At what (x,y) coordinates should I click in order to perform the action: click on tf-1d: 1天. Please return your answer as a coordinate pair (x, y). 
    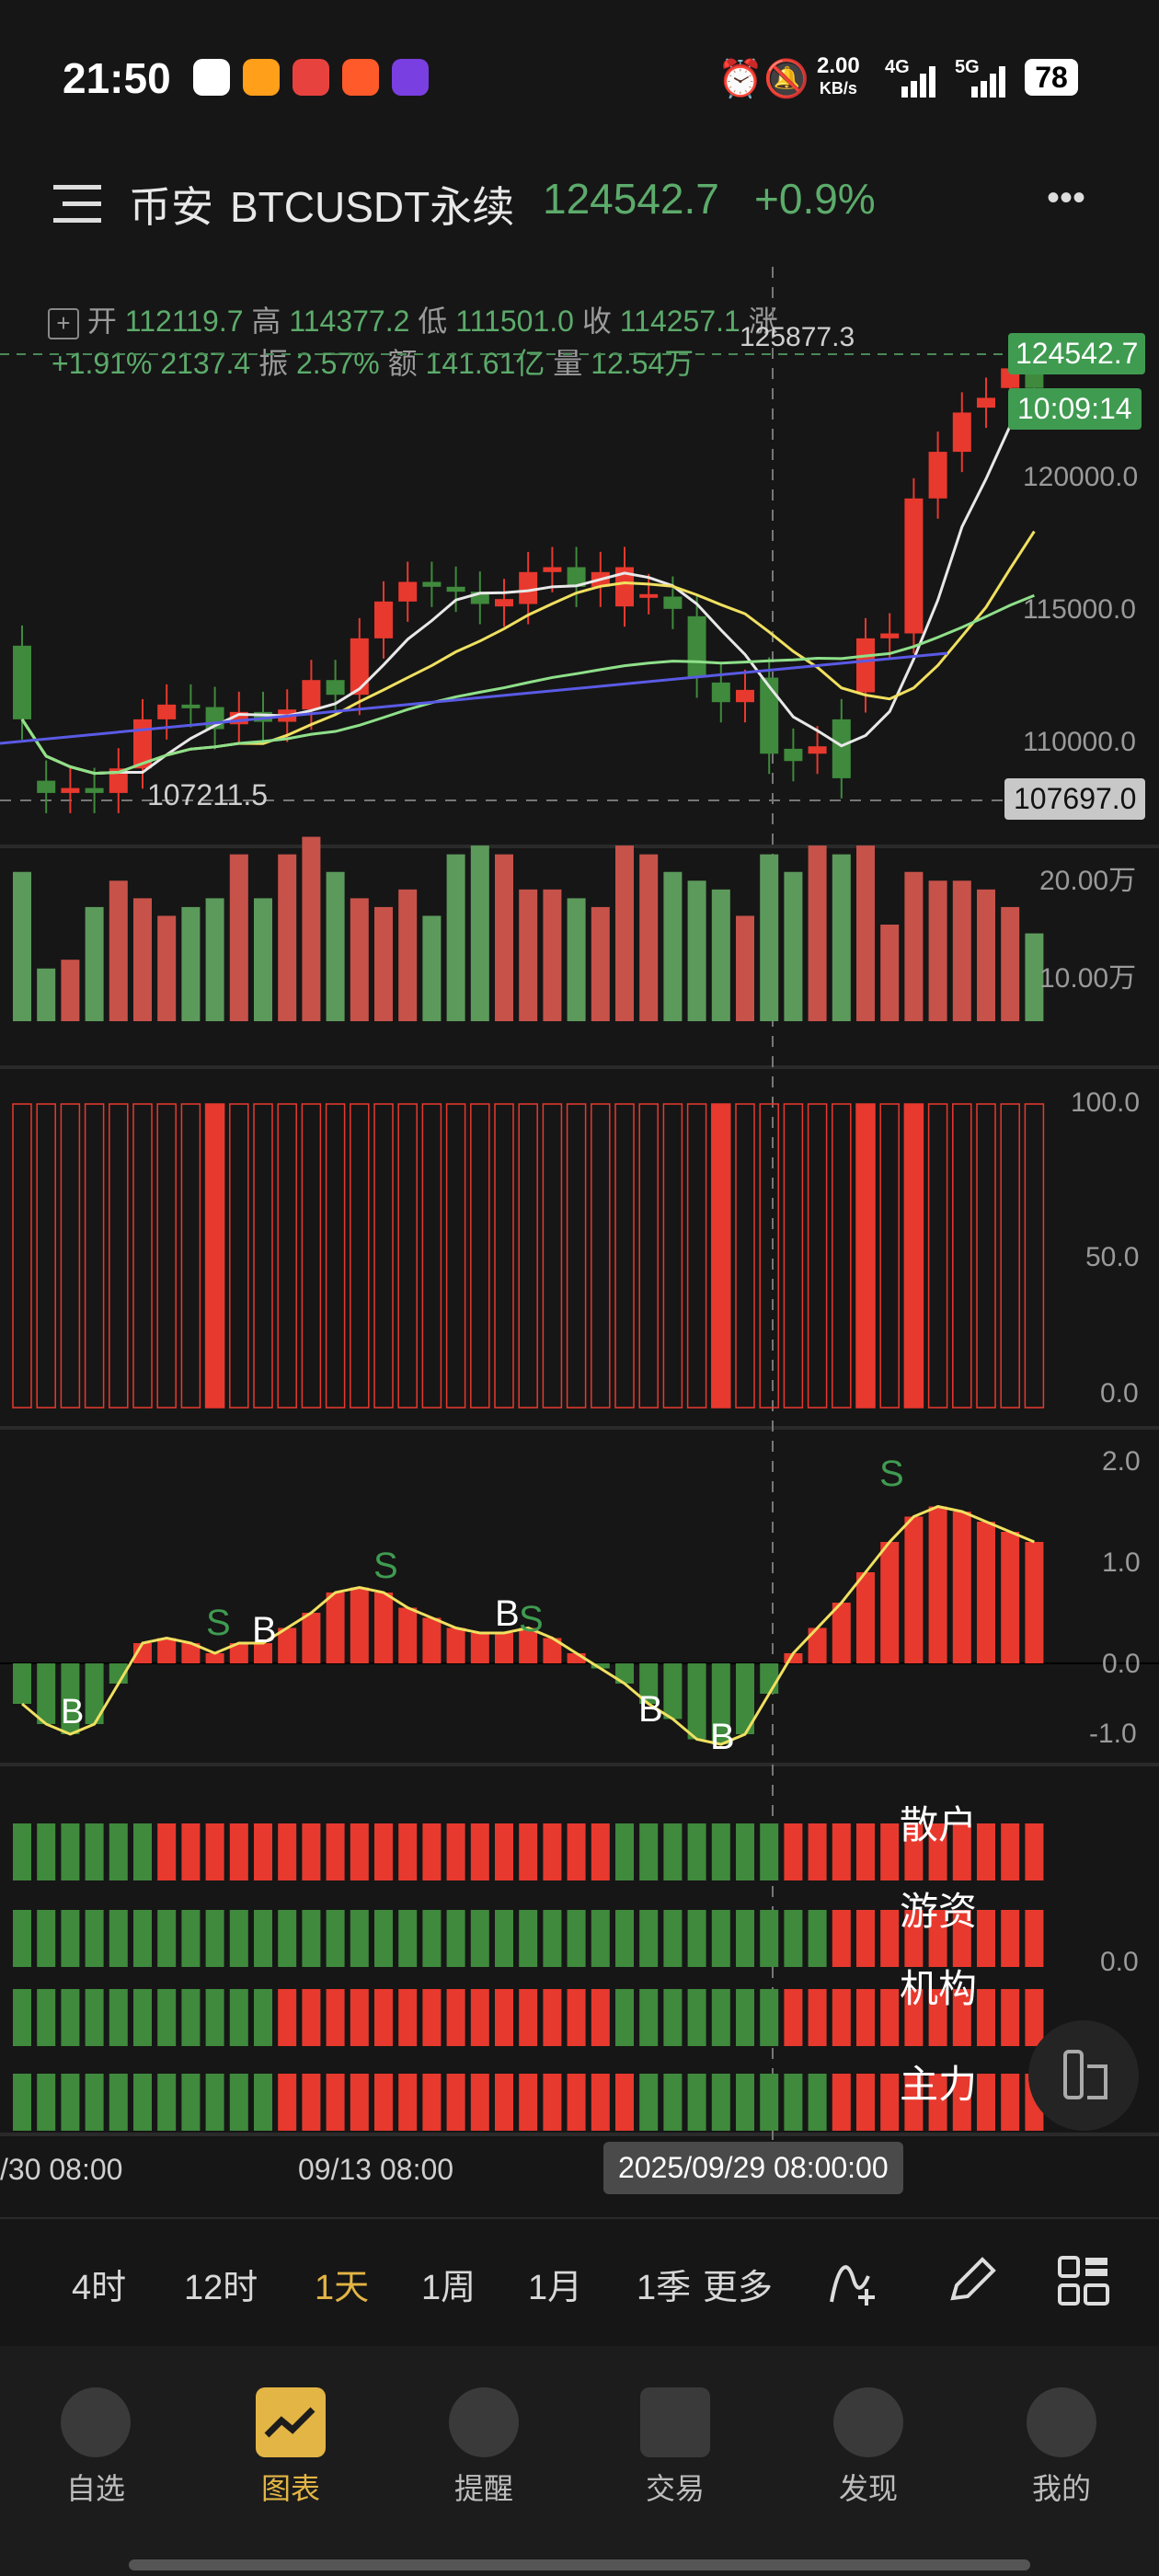
    Looking at the image, I should click on (342, 2284).